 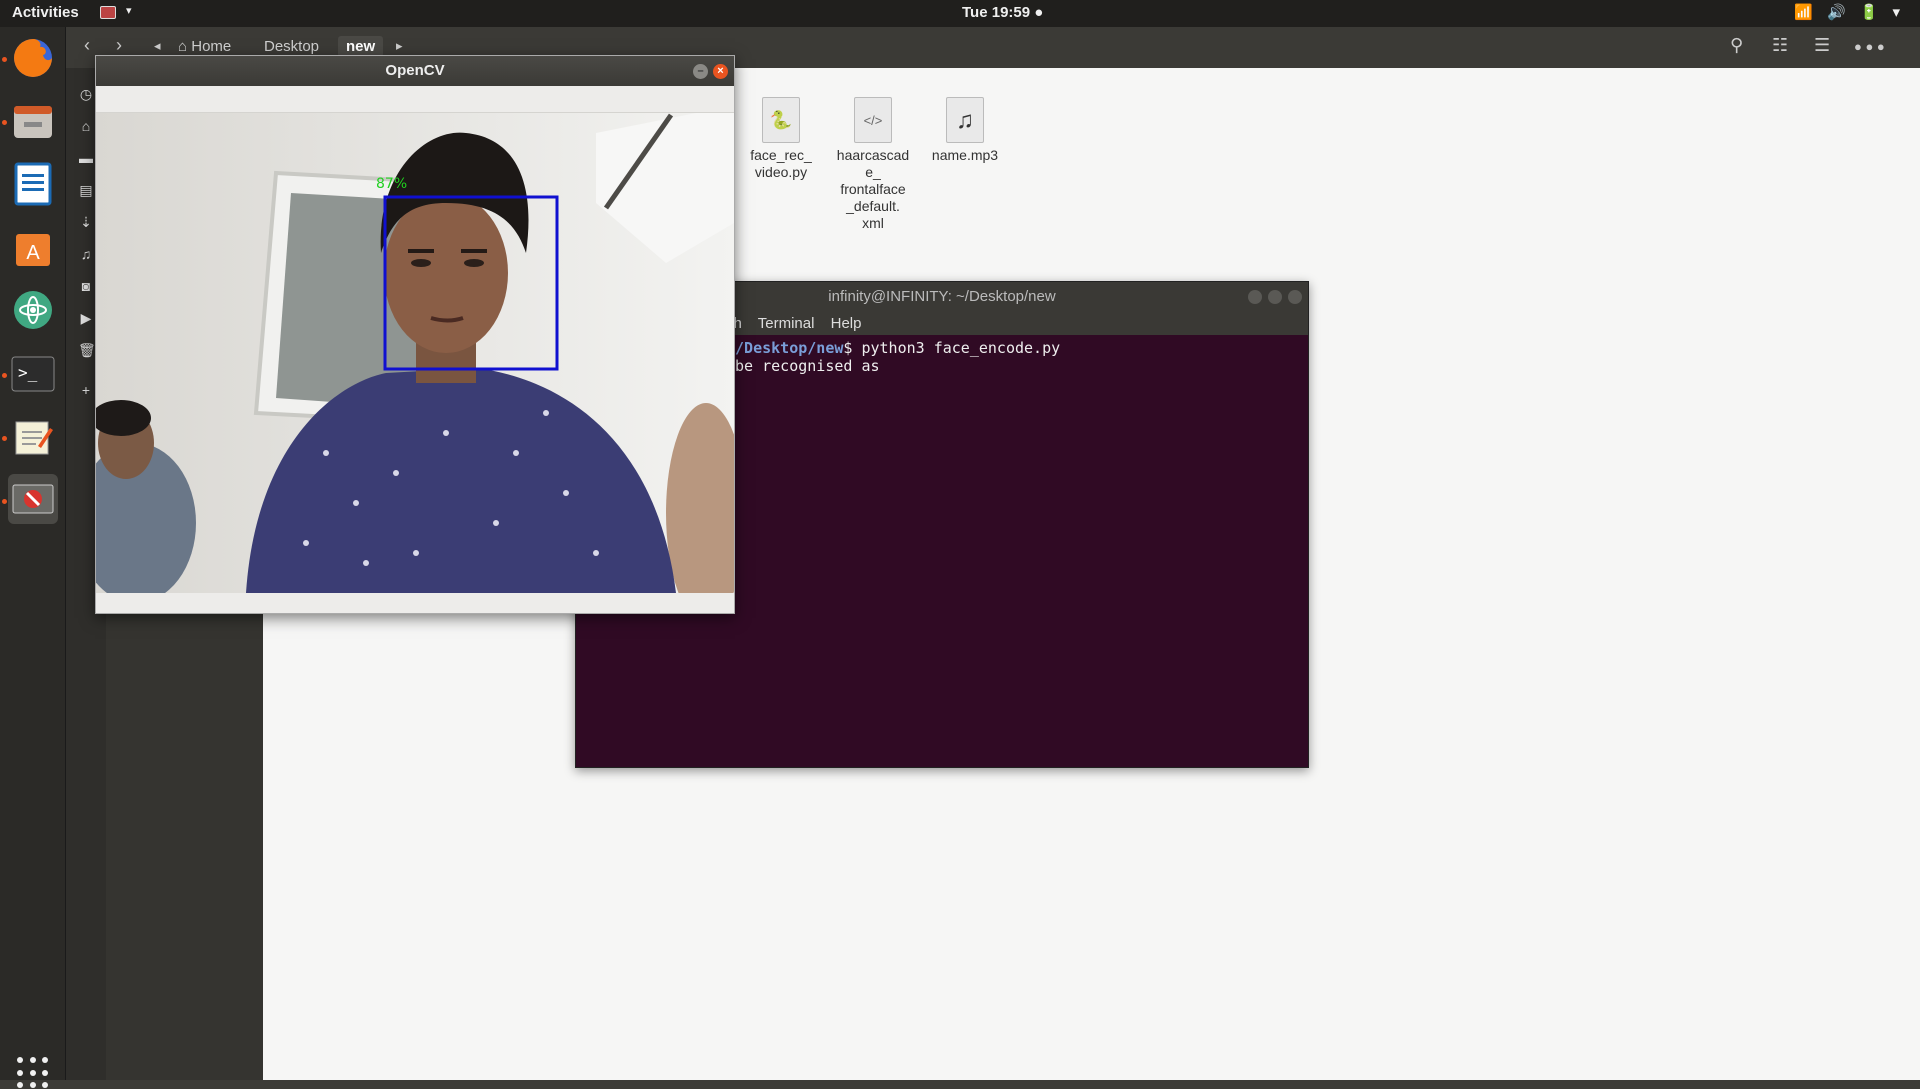 What do you see at coordinates (33, 558) in the screenshot?
I see `dock: A >_` at bounding box center [33, 558].